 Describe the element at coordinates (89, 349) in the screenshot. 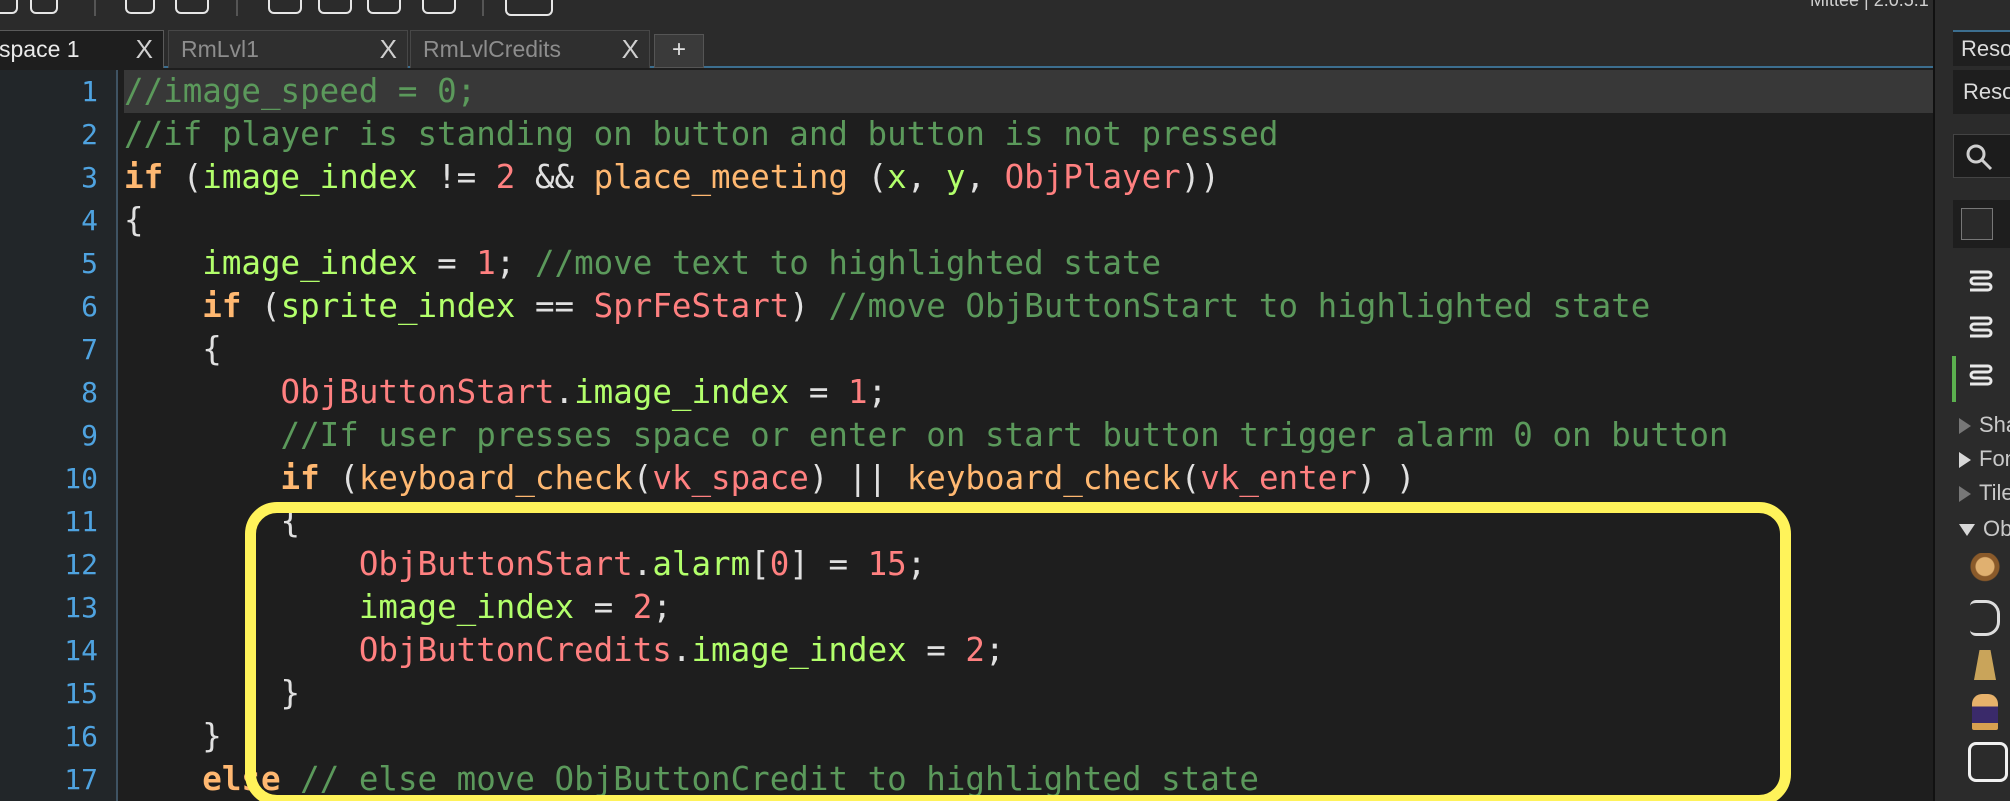

I see `line-number: 7` at that location.